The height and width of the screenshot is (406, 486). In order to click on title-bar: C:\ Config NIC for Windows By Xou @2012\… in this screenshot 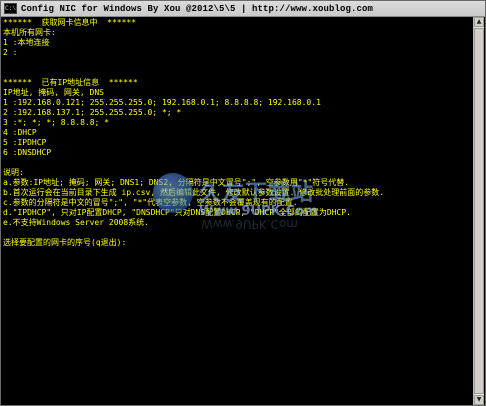, I will do `click(243, 9)`.